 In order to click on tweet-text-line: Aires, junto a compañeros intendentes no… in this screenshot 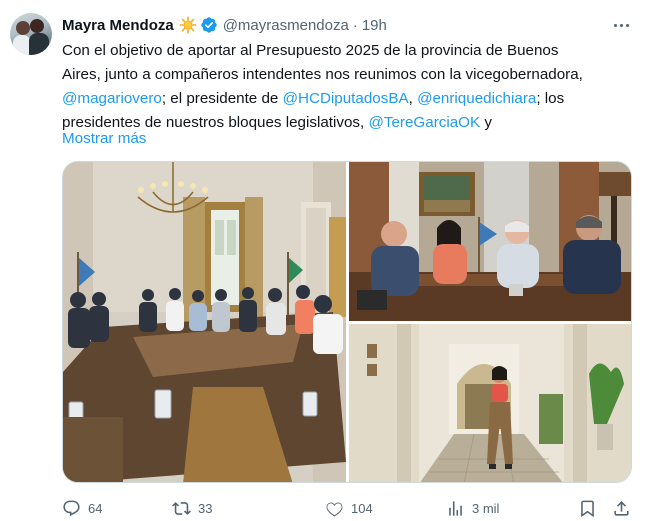, I will do `click(322, 74)`.